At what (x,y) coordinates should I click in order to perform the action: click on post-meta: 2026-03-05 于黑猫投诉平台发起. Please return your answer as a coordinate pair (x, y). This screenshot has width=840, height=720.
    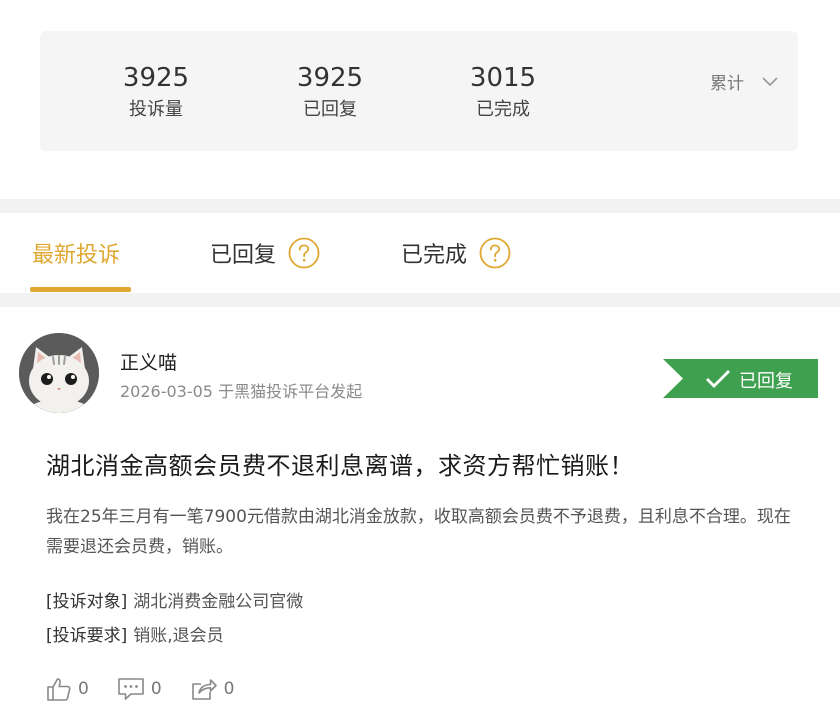
    Looking at the image, I should click on (241, 391).